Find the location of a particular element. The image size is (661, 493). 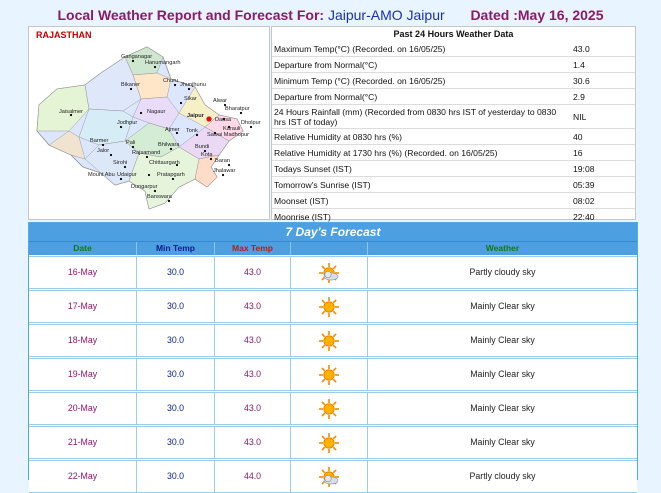

map-city-label: Chittaurgarh is located at coordinates (164, 163).